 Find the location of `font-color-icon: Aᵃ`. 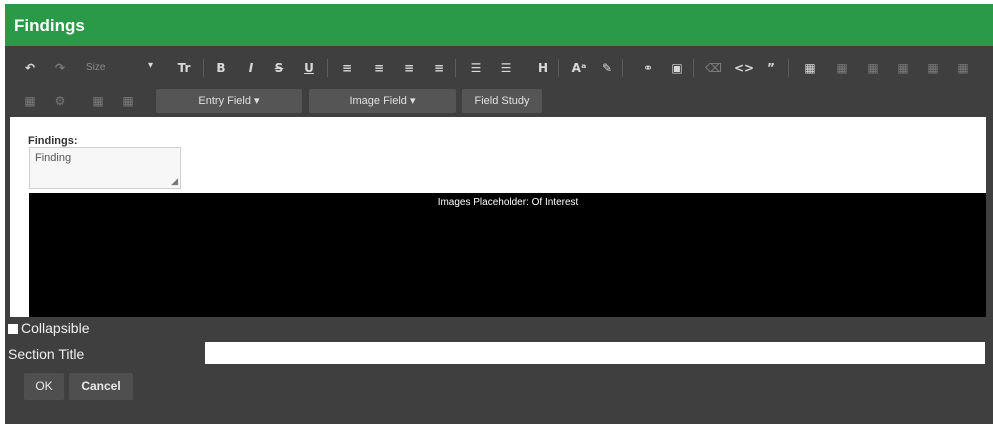

font-color-icon: Aᵃ is located at coordinates (579, 68).